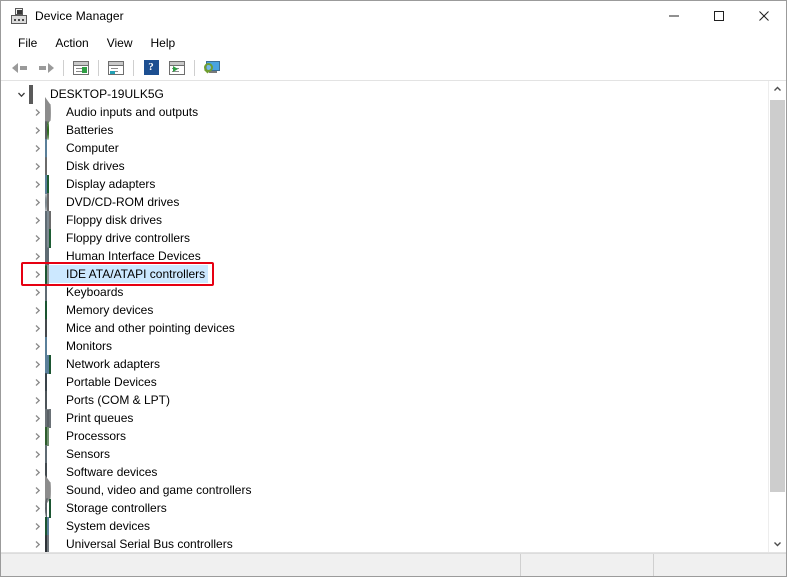 This screenshot has height=577, width=787. Describe the element at coordinates (110, 310) in the screenshot. I see `tree-row-label: Memory devices` at that location.